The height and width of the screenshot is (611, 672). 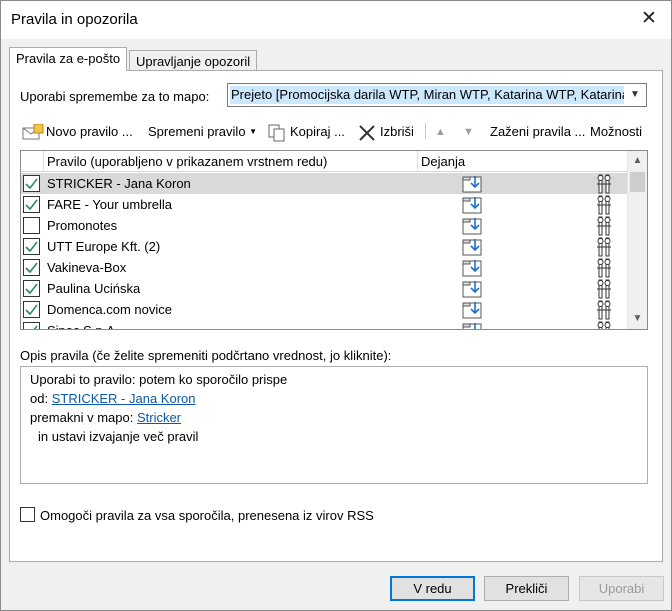 What do you see at coordinates (324, 225) in the screenshot?
I see `rule-row: Promonotes` at bounding box center [324, 225].